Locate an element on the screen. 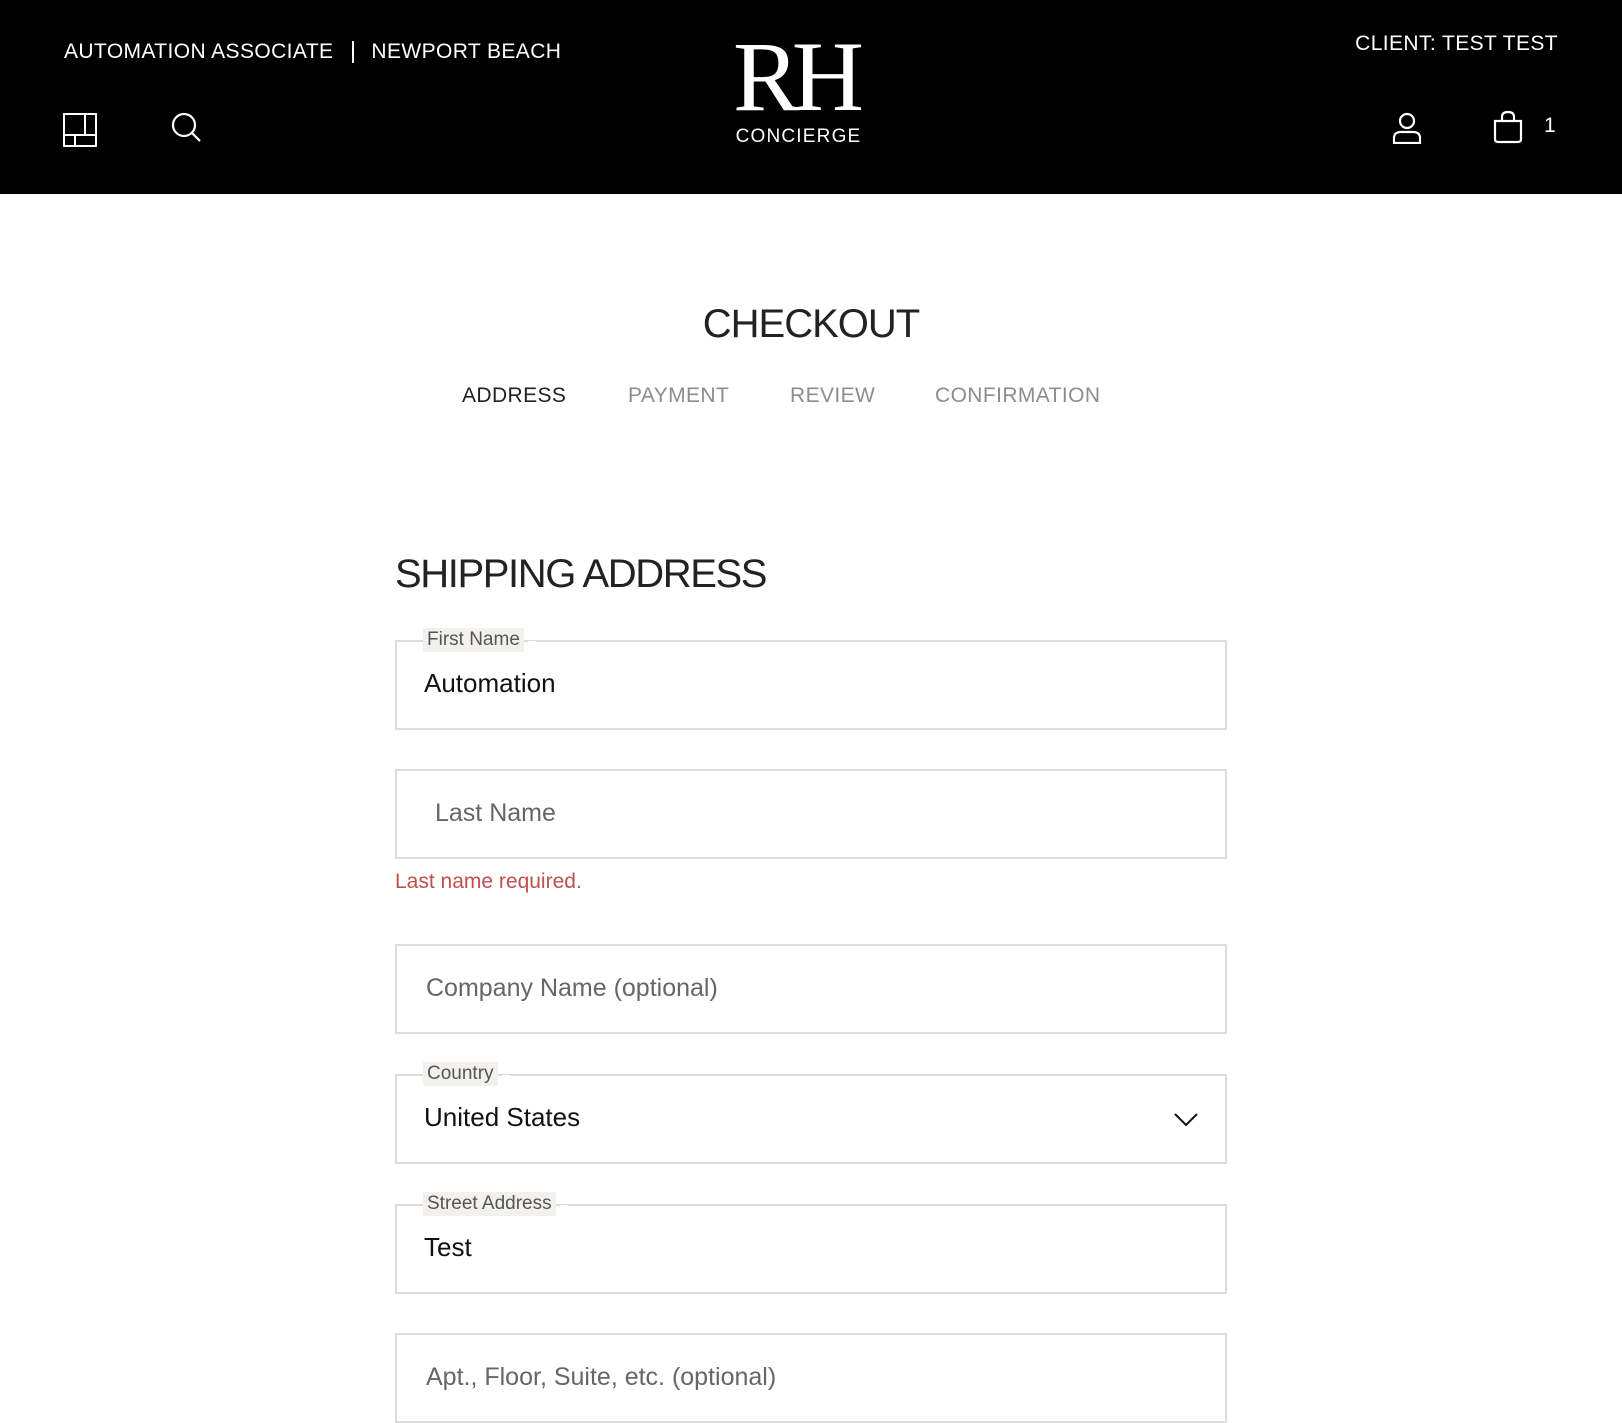  cart-count: 1 is located at coordinates (1550, 126).